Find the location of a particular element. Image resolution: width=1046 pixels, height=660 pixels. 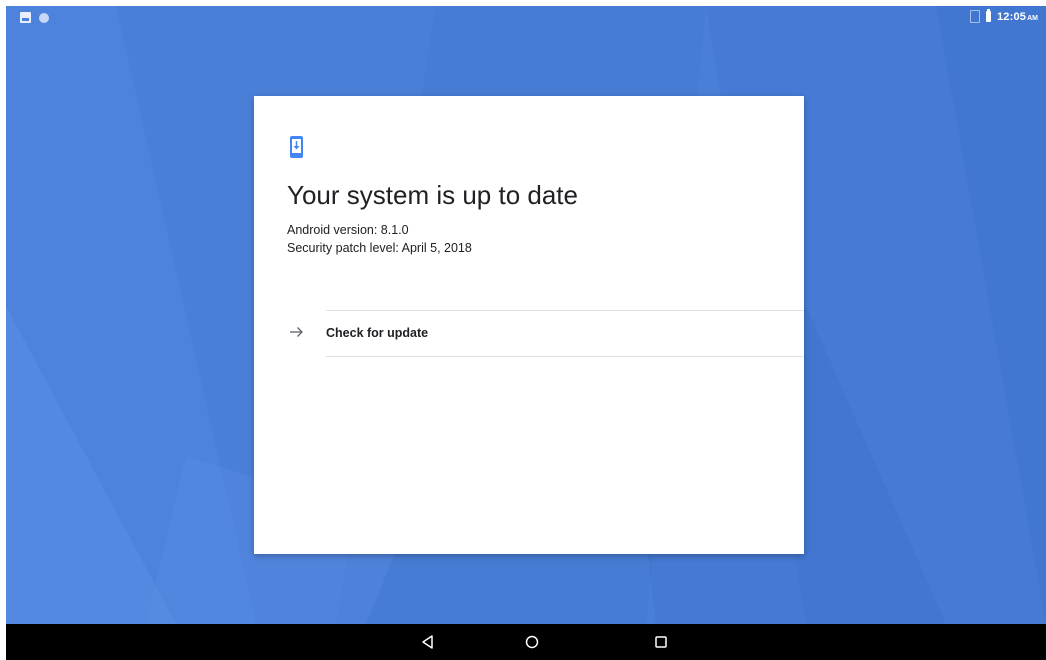

status-bar: 12:05AM is located at coordinates (526, 18).